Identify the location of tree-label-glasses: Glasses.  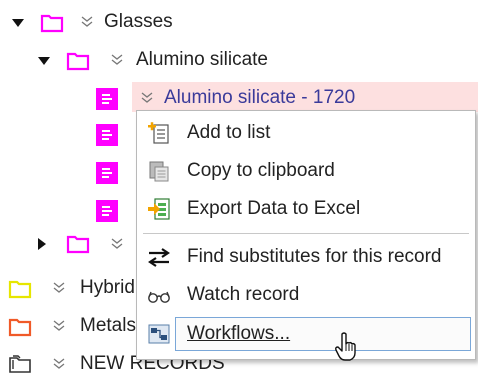
(138, 21).